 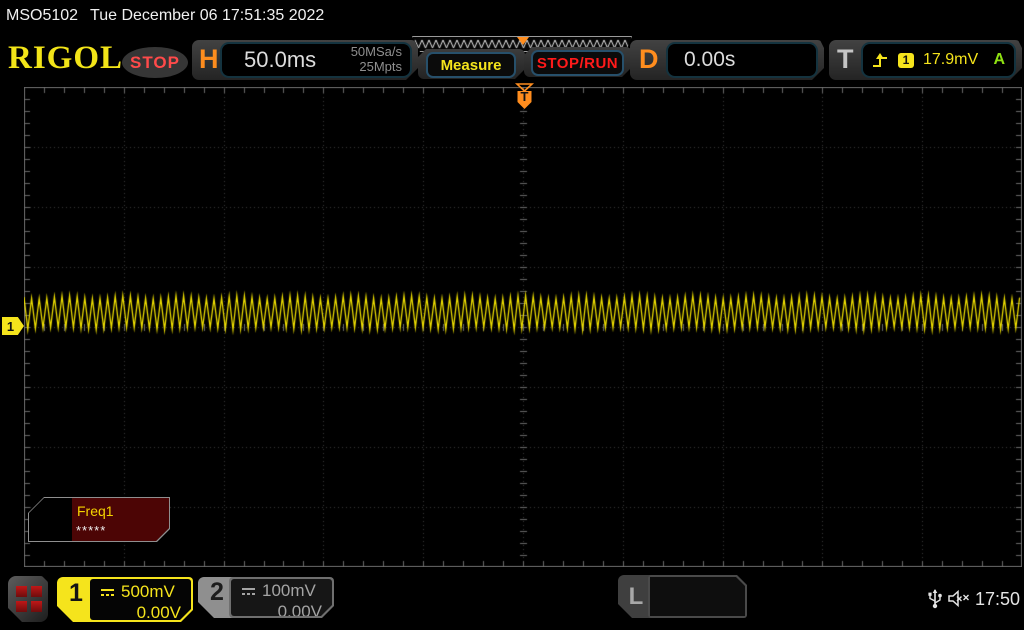 What do you see at coordinates (66, 58) in the screenshot?
I see `rigol-logo: RIGOL` at bounding box center [66, 58].